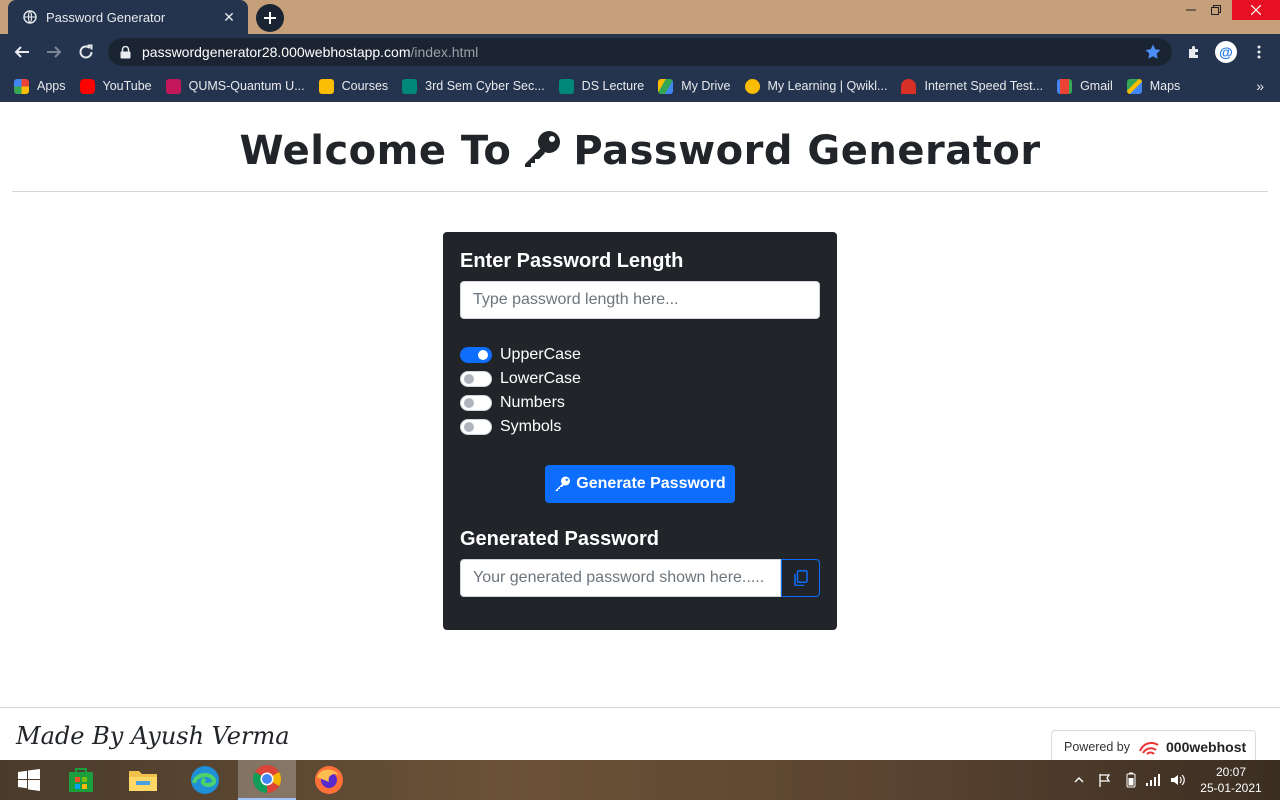  I want to click on classroom-icon, so click(326, 86).